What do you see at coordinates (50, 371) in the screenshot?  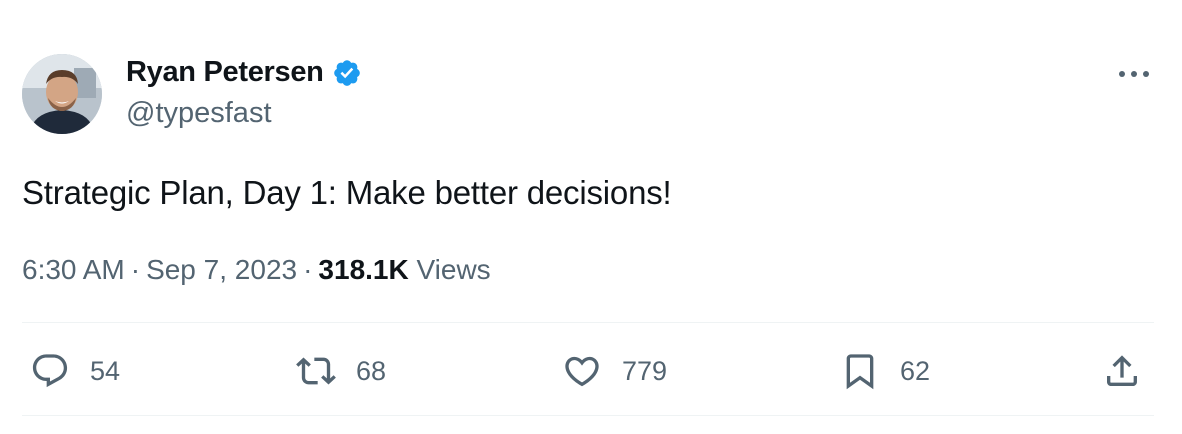 I see `reply-bubble-icon` at bounding box center [50, 371].